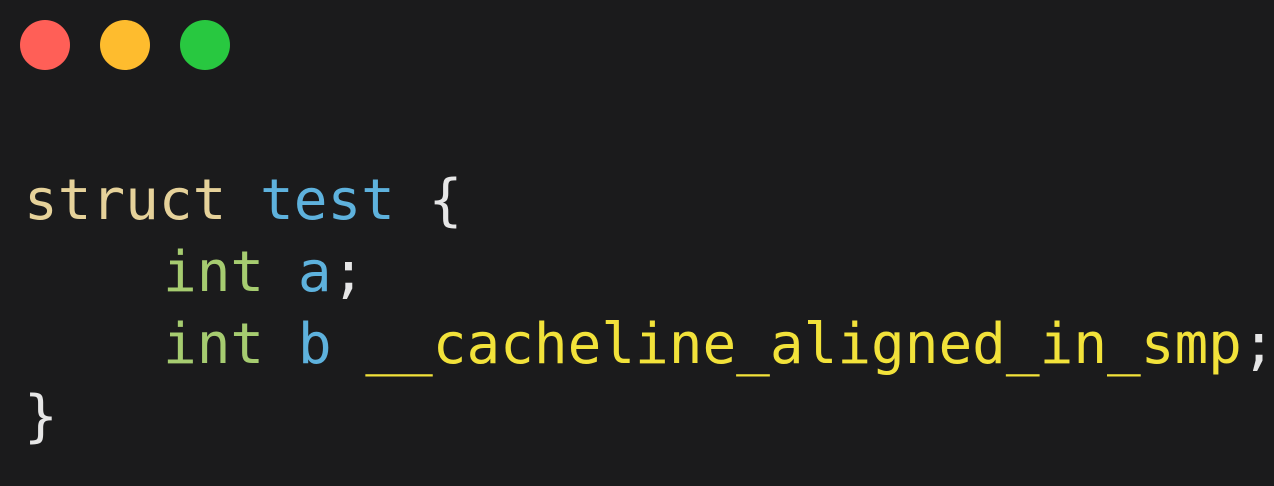  I want to click on code-line: struct test {, so click(649, 201).